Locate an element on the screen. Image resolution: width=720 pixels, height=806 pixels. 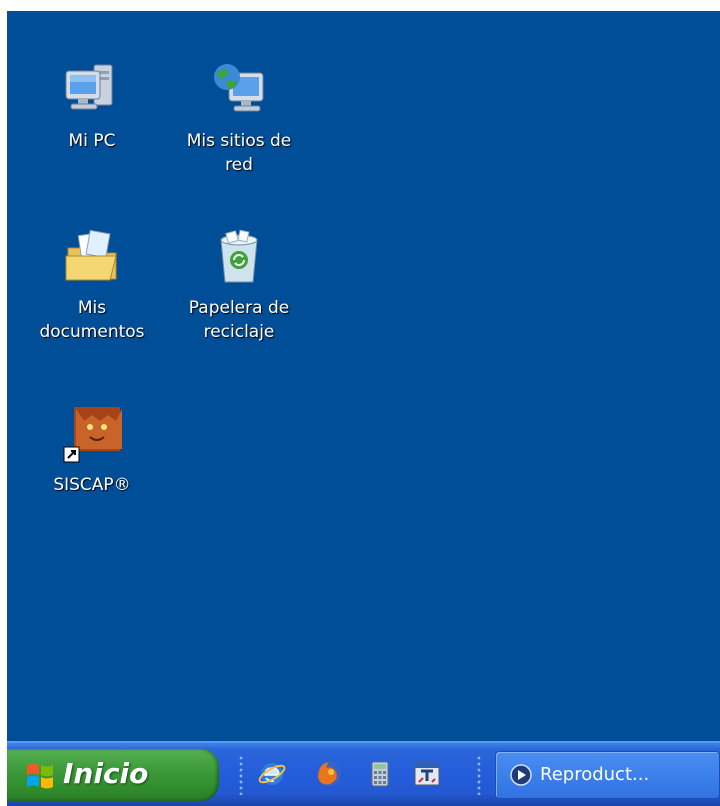
desktop-icon-mi-pc: Mi PC is located at coordinates (92, 106).